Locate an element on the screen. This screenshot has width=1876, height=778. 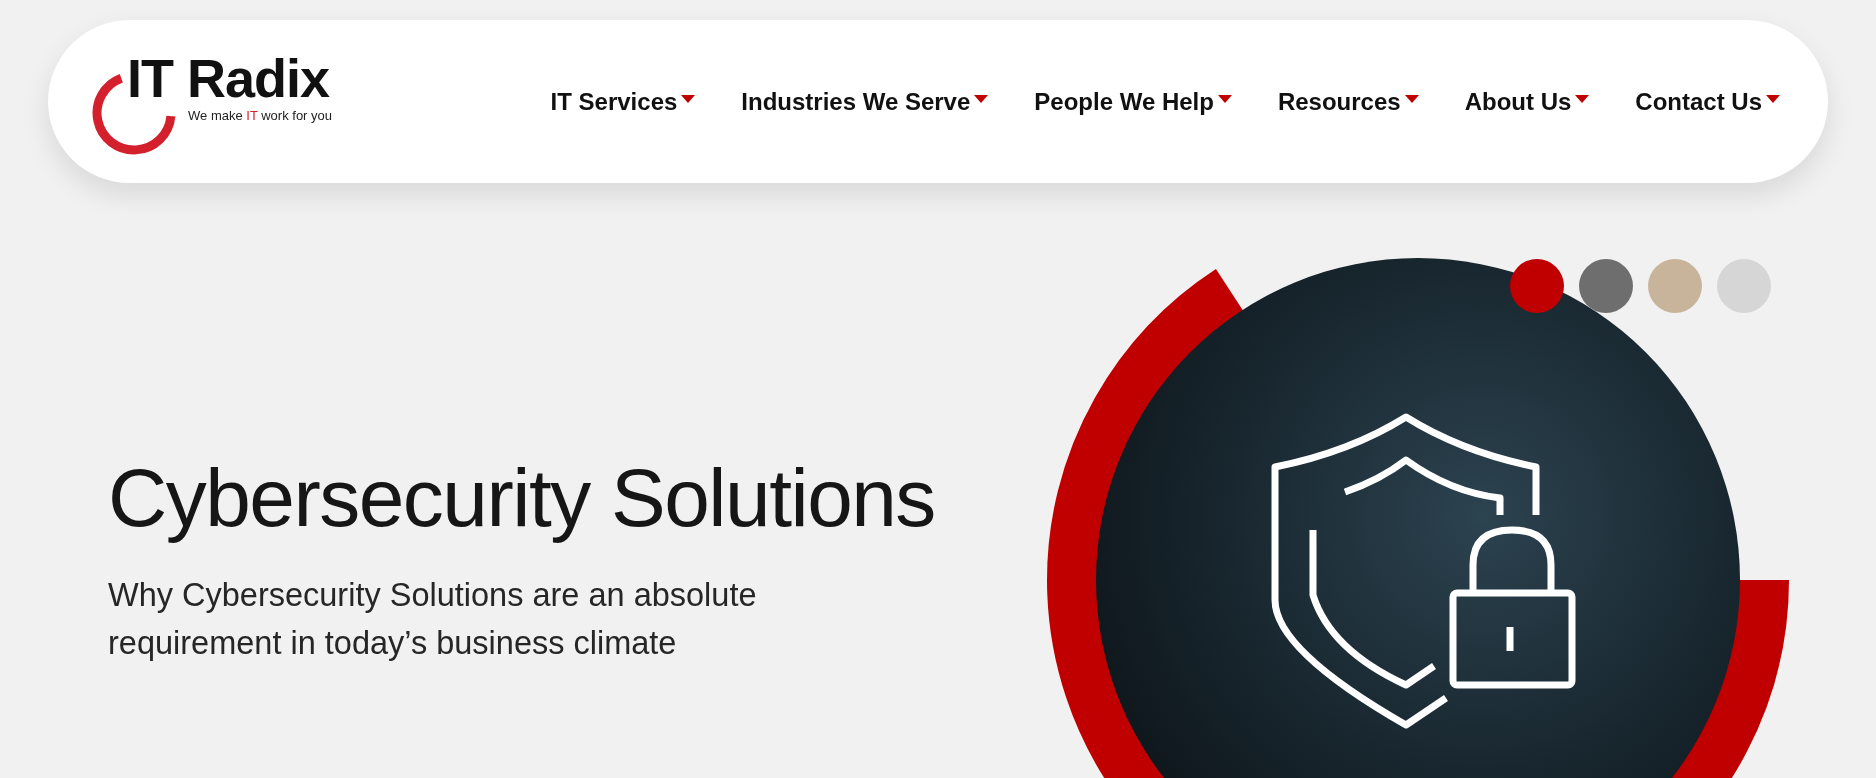
nav-link: Resources is located at coordinates (1348, 101).